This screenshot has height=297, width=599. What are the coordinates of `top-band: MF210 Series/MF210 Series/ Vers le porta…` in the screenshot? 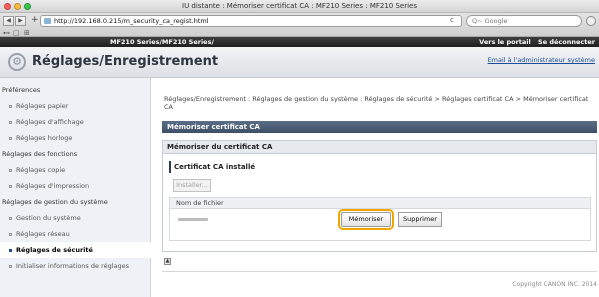 It's located at (299, 42).